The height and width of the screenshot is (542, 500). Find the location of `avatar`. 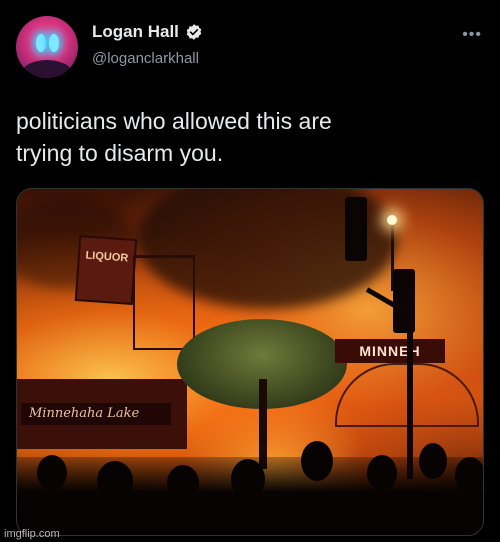

avatar is located at coordinates (47, 47).